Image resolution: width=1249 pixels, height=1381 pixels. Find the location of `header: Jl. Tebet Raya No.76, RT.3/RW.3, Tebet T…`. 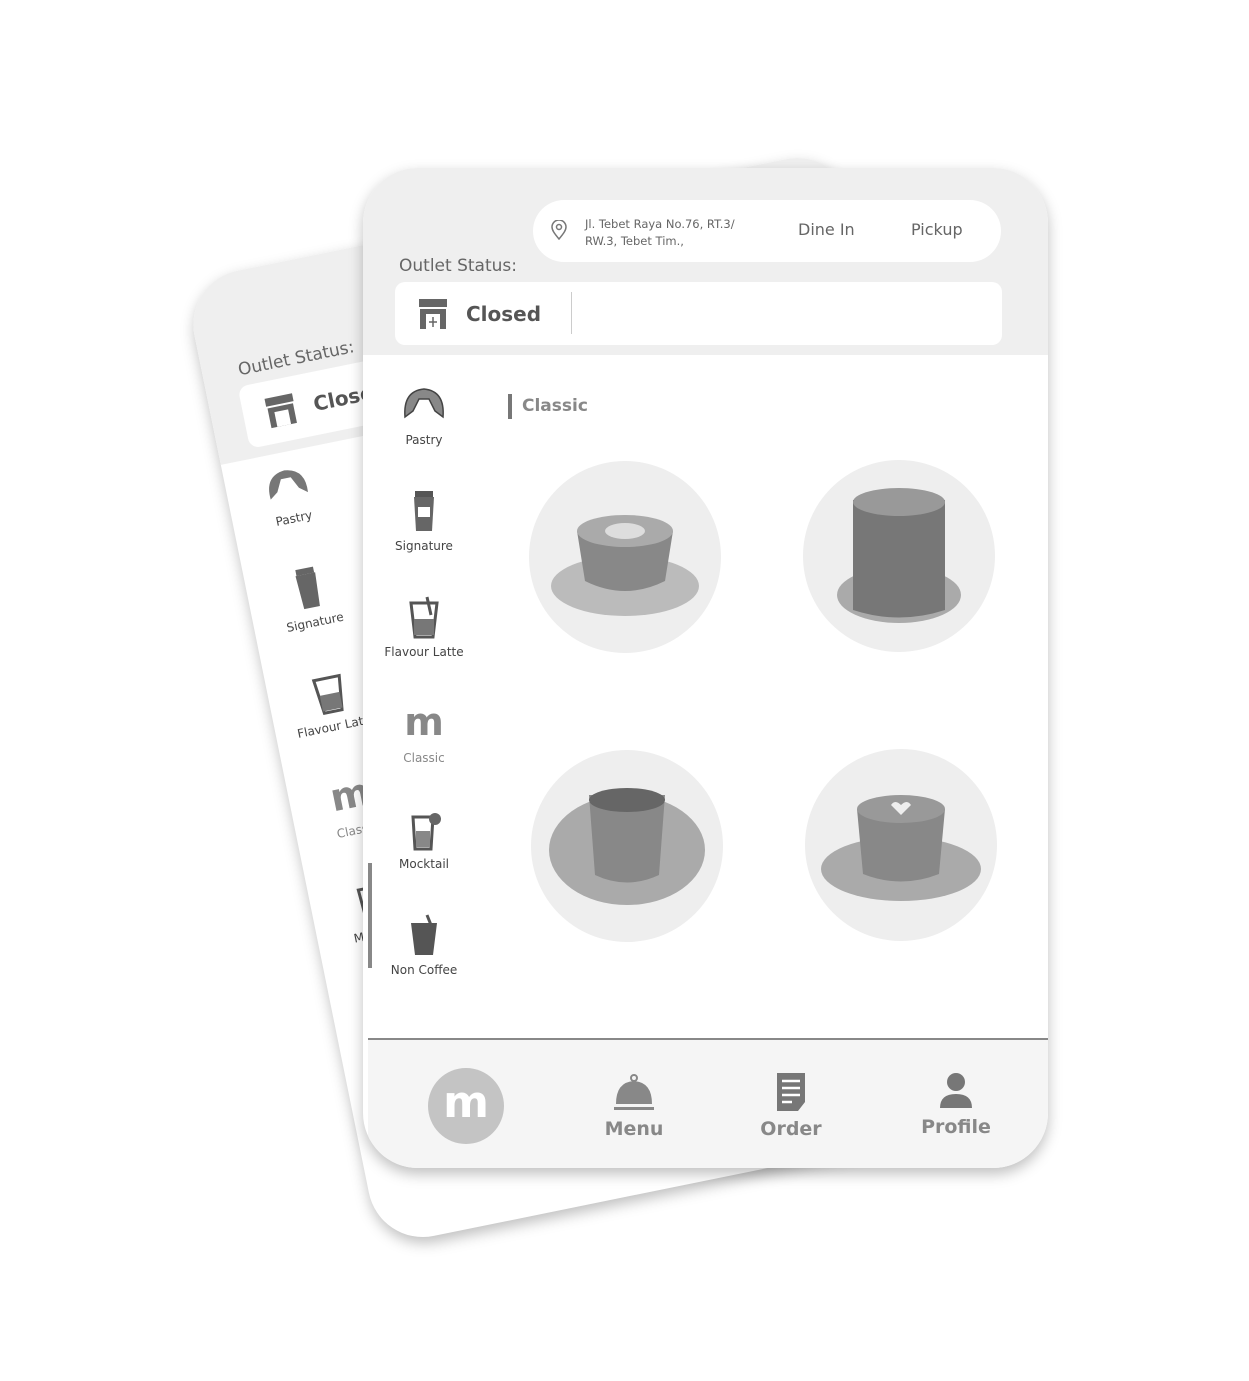

header: Jl. Tebet Raya No.76, RT.3/RW.3, Tebet T… is located at coordinates (705, 261).